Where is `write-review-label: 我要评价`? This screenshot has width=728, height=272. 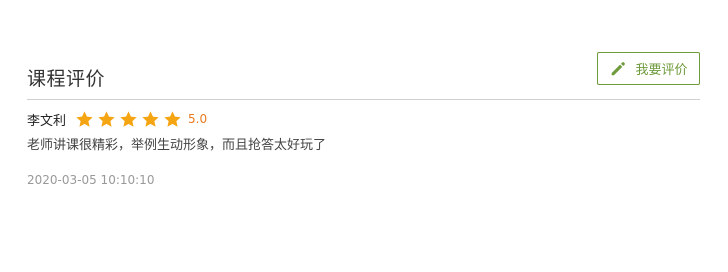
write-review-label: 我要评价 is located at coordinates (661, 70).